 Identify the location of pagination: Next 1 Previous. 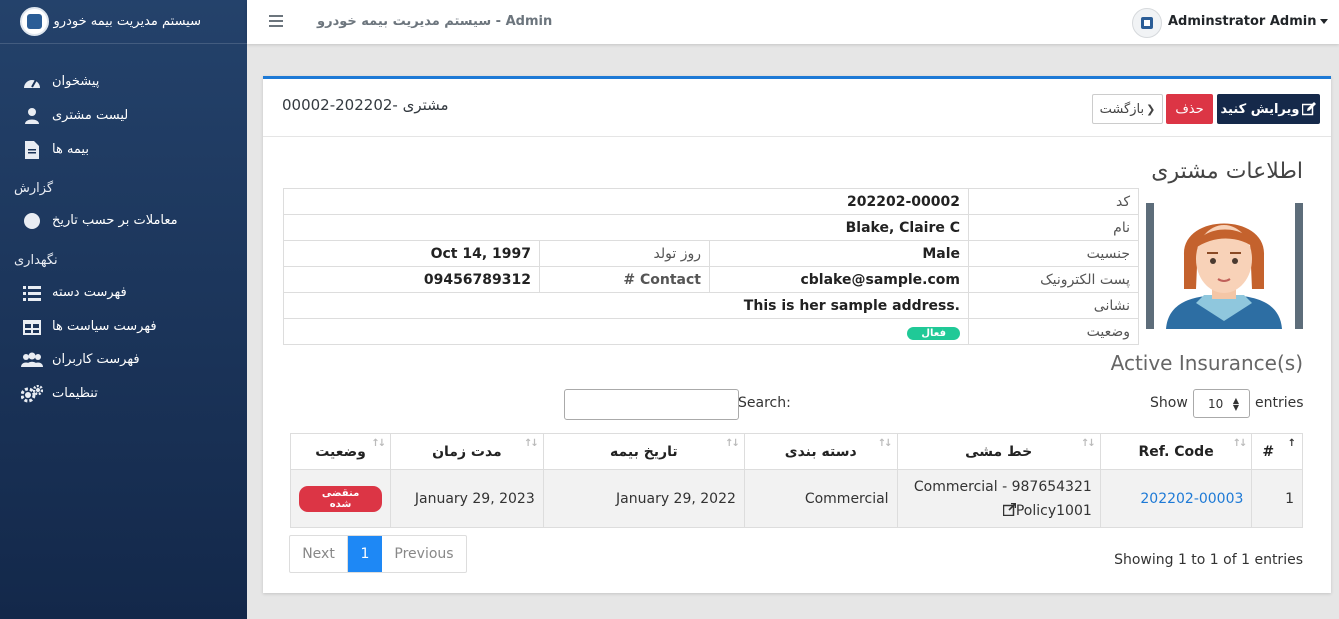
(378, 554).